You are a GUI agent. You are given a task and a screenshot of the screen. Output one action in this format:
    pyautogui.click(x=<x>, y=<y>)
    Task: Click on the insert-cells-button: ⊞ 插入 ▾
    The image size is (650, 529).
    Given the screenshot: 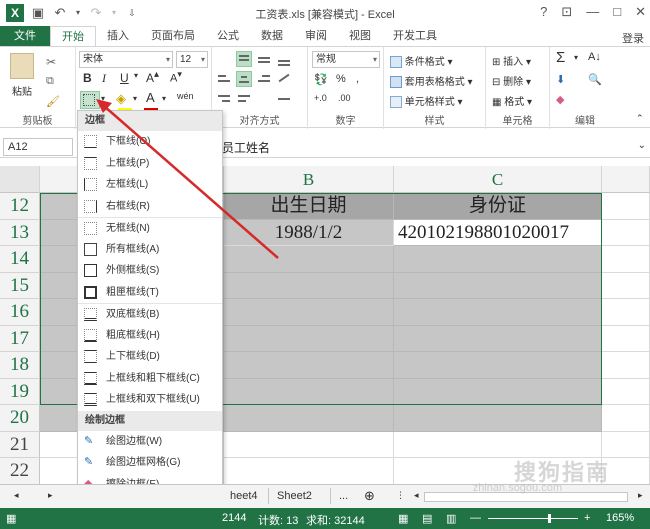 What is the action you would take?
    pyautogui.click(x=511, y=60)
    